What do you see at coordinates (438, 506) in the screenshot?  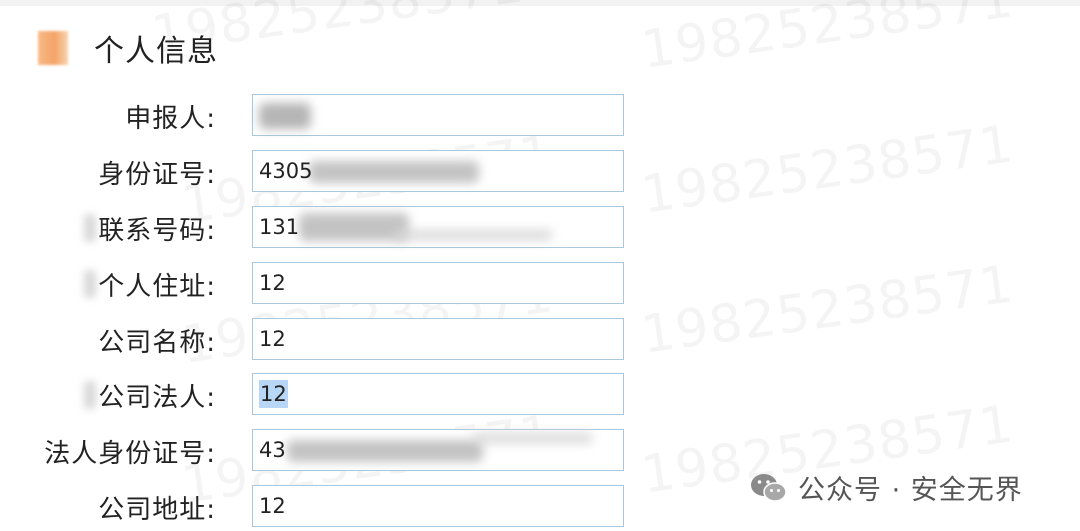 I see `company-address-input: 12` at bounding box center [438, 506].